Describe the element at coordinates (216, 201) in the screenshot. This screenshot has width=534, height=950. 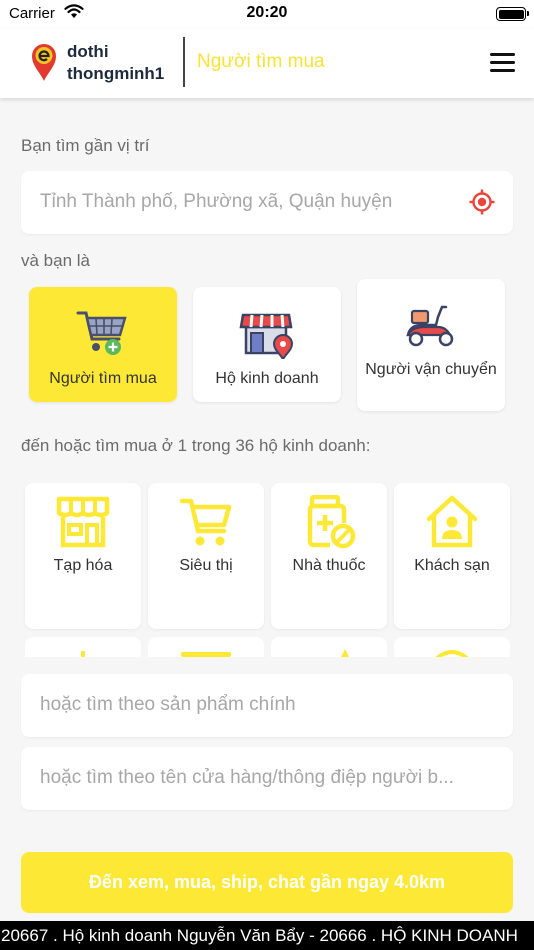
I see `location-placeholder: Tỉnh Thành phố, Phường xã, Quận huyện` at that location.